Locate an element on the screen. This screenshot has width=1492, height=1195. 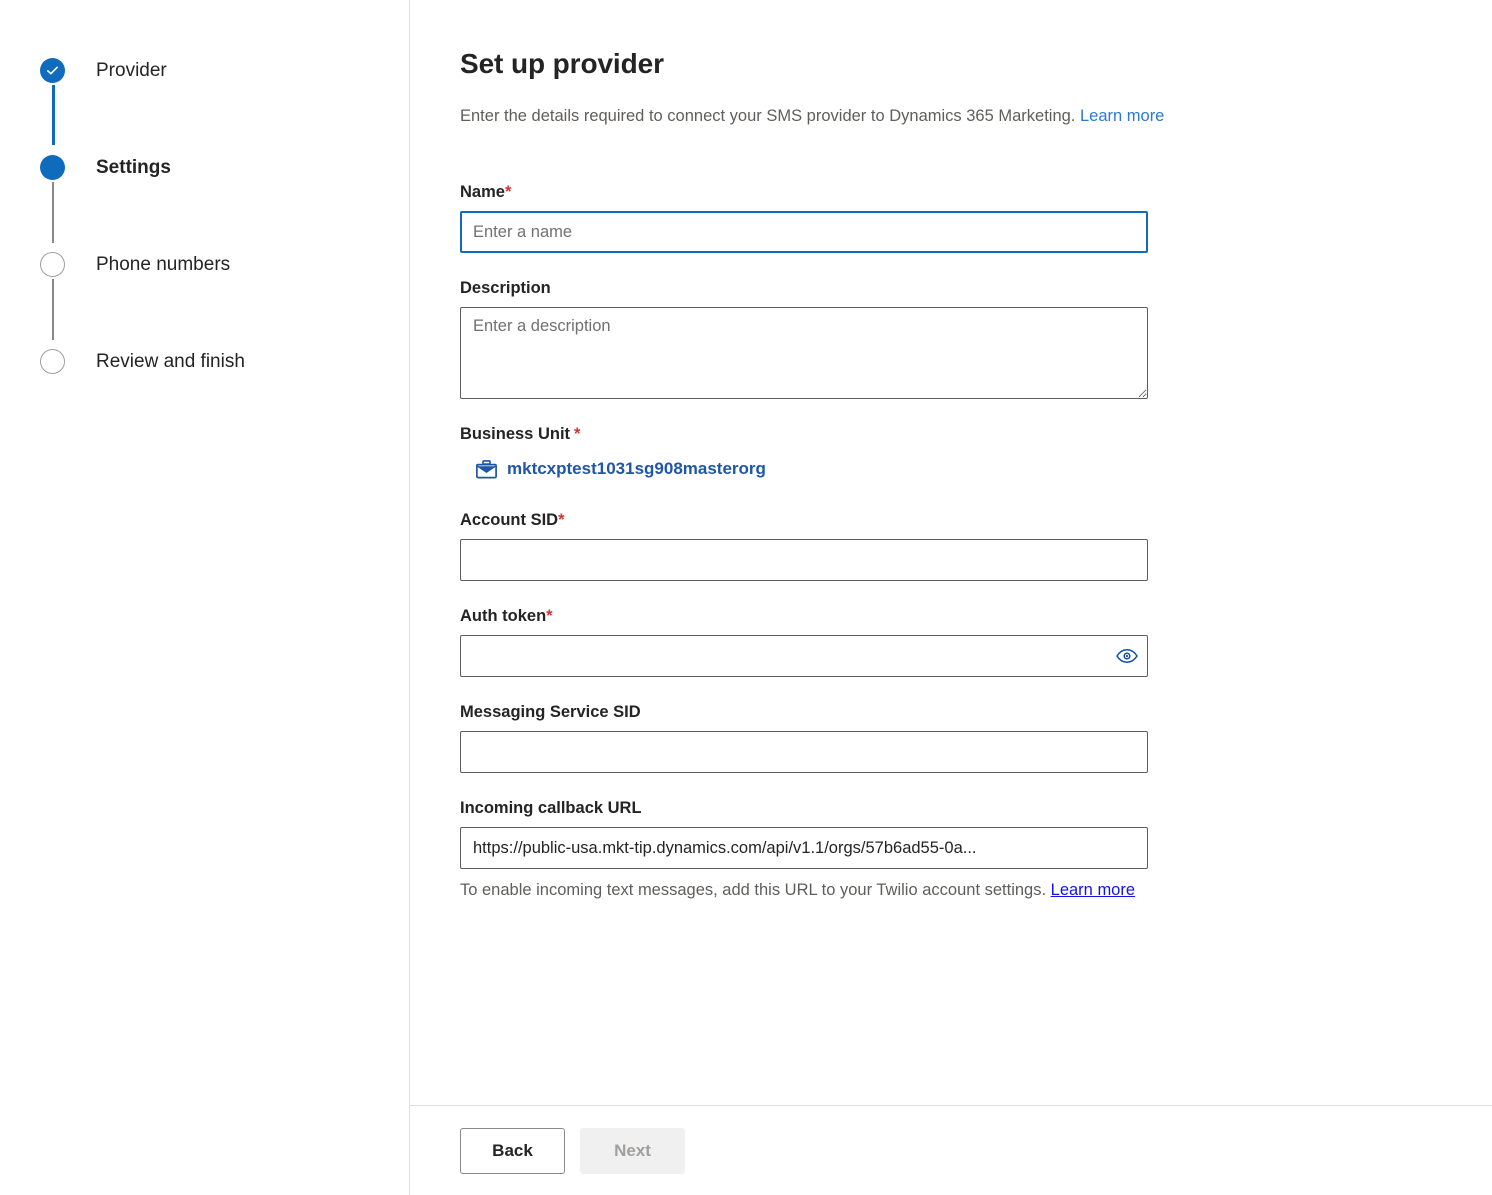
field-messaging-service-sid-label: Messaging Service SID is located at coordinates (550, 712).